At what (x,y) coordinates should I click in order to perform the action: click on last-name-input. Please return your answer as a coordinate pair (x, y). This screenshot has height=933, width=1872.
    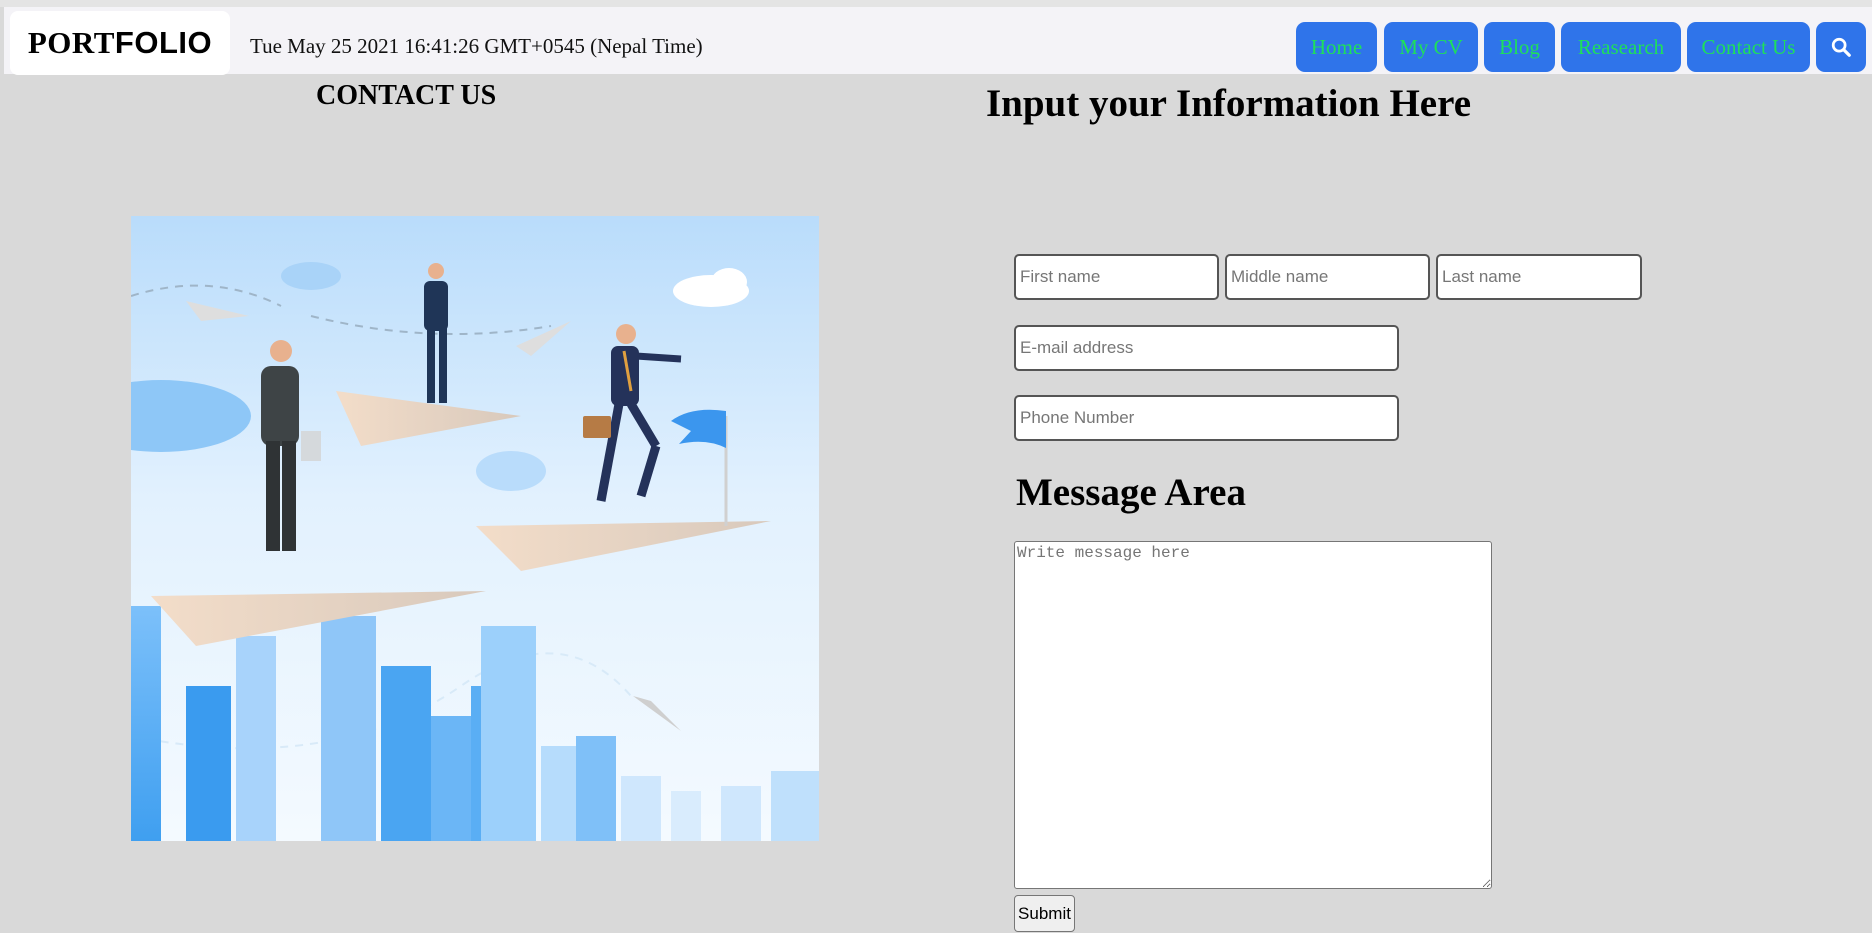
    Looking at the image, I should click on (1539, 277).